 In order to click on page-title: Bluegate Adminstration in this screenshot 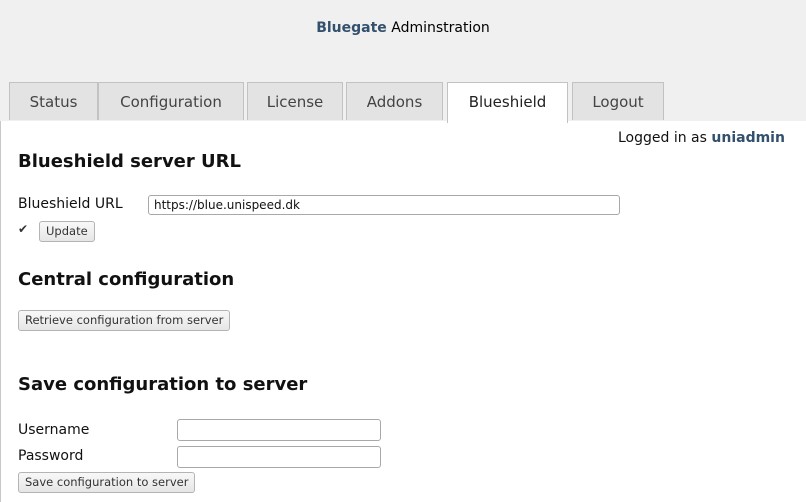, I will do `click(403, 28)`.